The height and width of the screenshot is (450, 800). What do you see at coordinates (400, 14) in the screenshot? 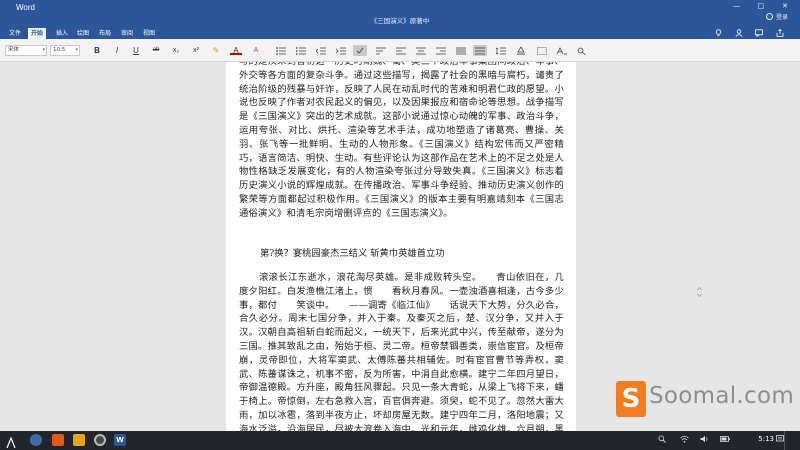
I see `title-bar: Word 《三国演义》原著中 — □ ✕ 登录` at bounding box center [400, 14].